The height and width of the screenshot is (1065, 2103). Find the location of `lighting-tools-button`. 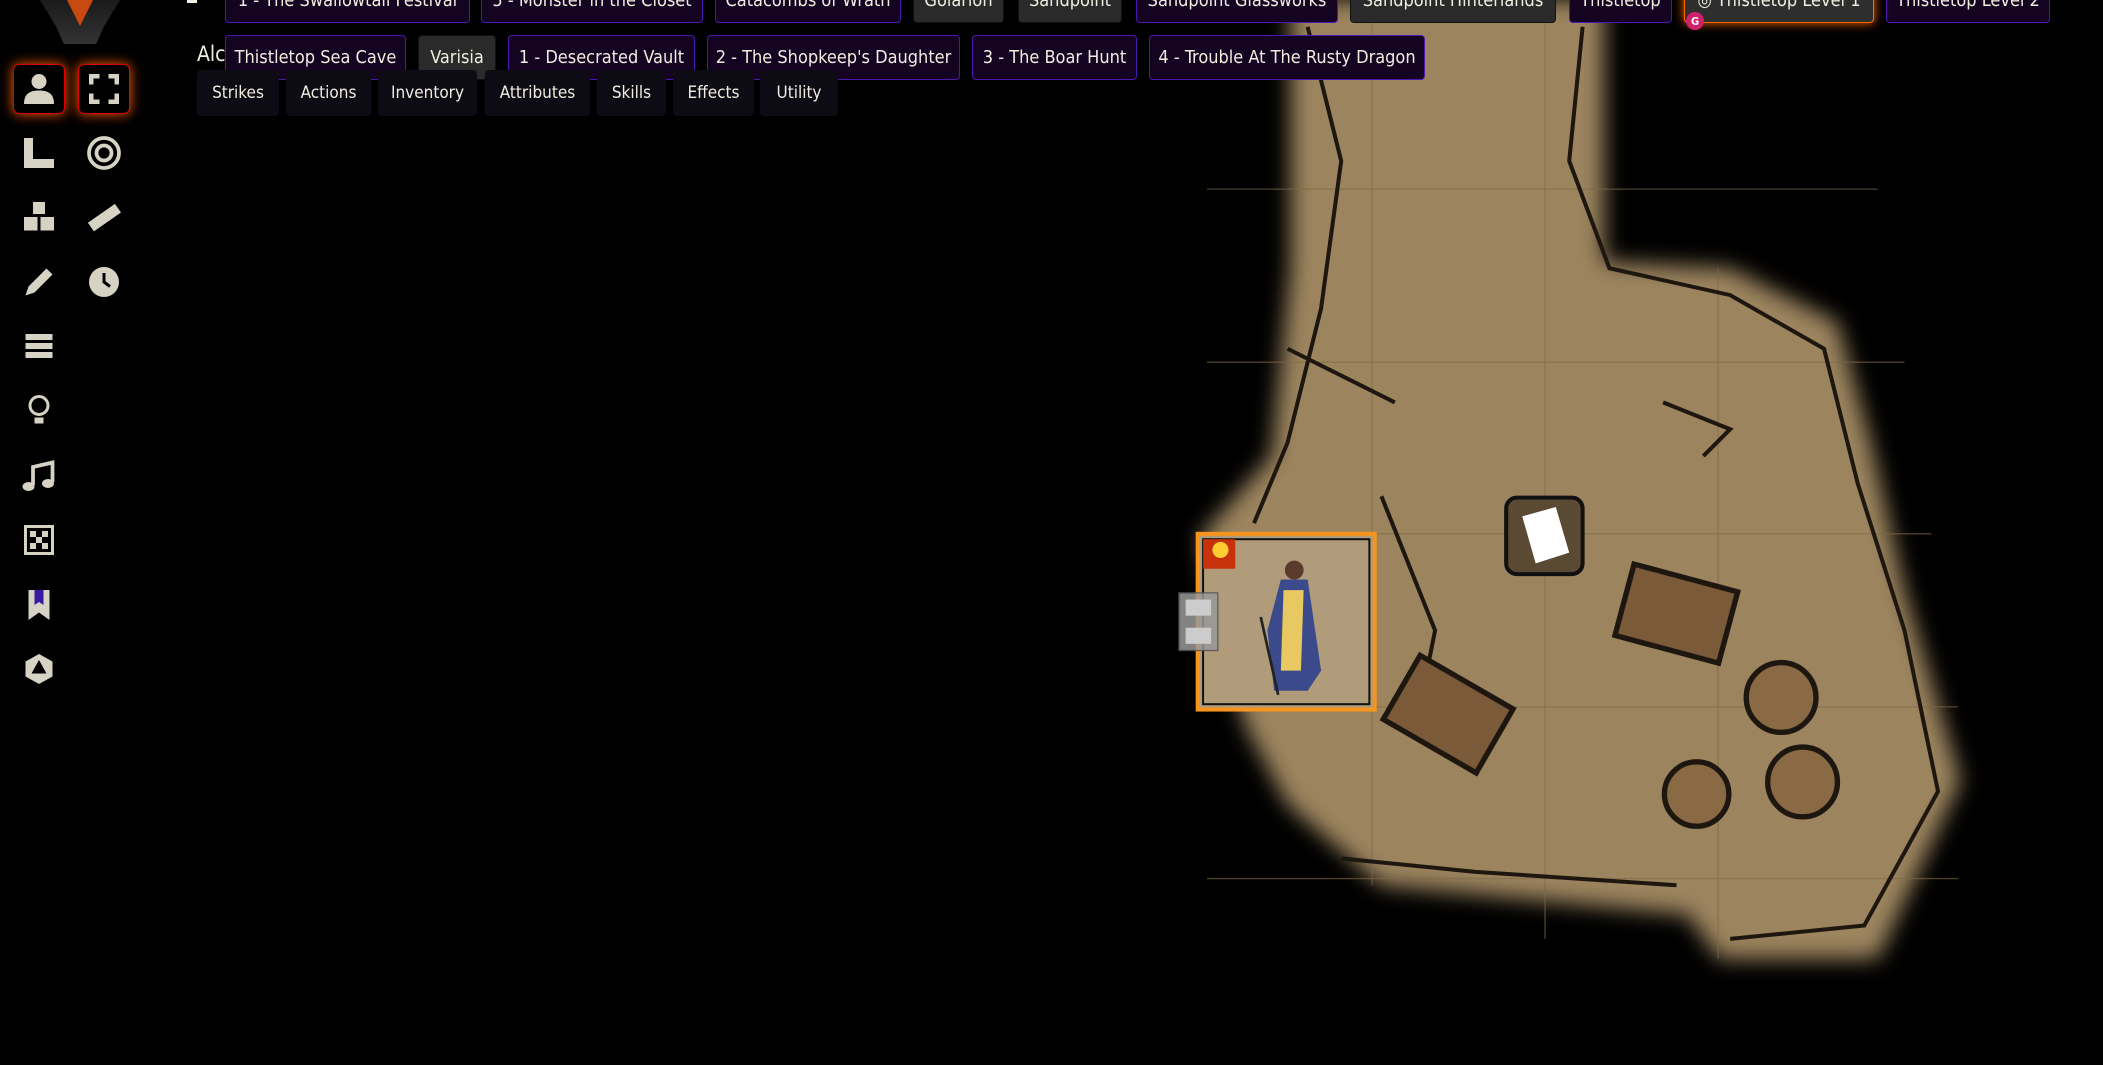

lighting-tools-button is located at coordinates (39, 410).